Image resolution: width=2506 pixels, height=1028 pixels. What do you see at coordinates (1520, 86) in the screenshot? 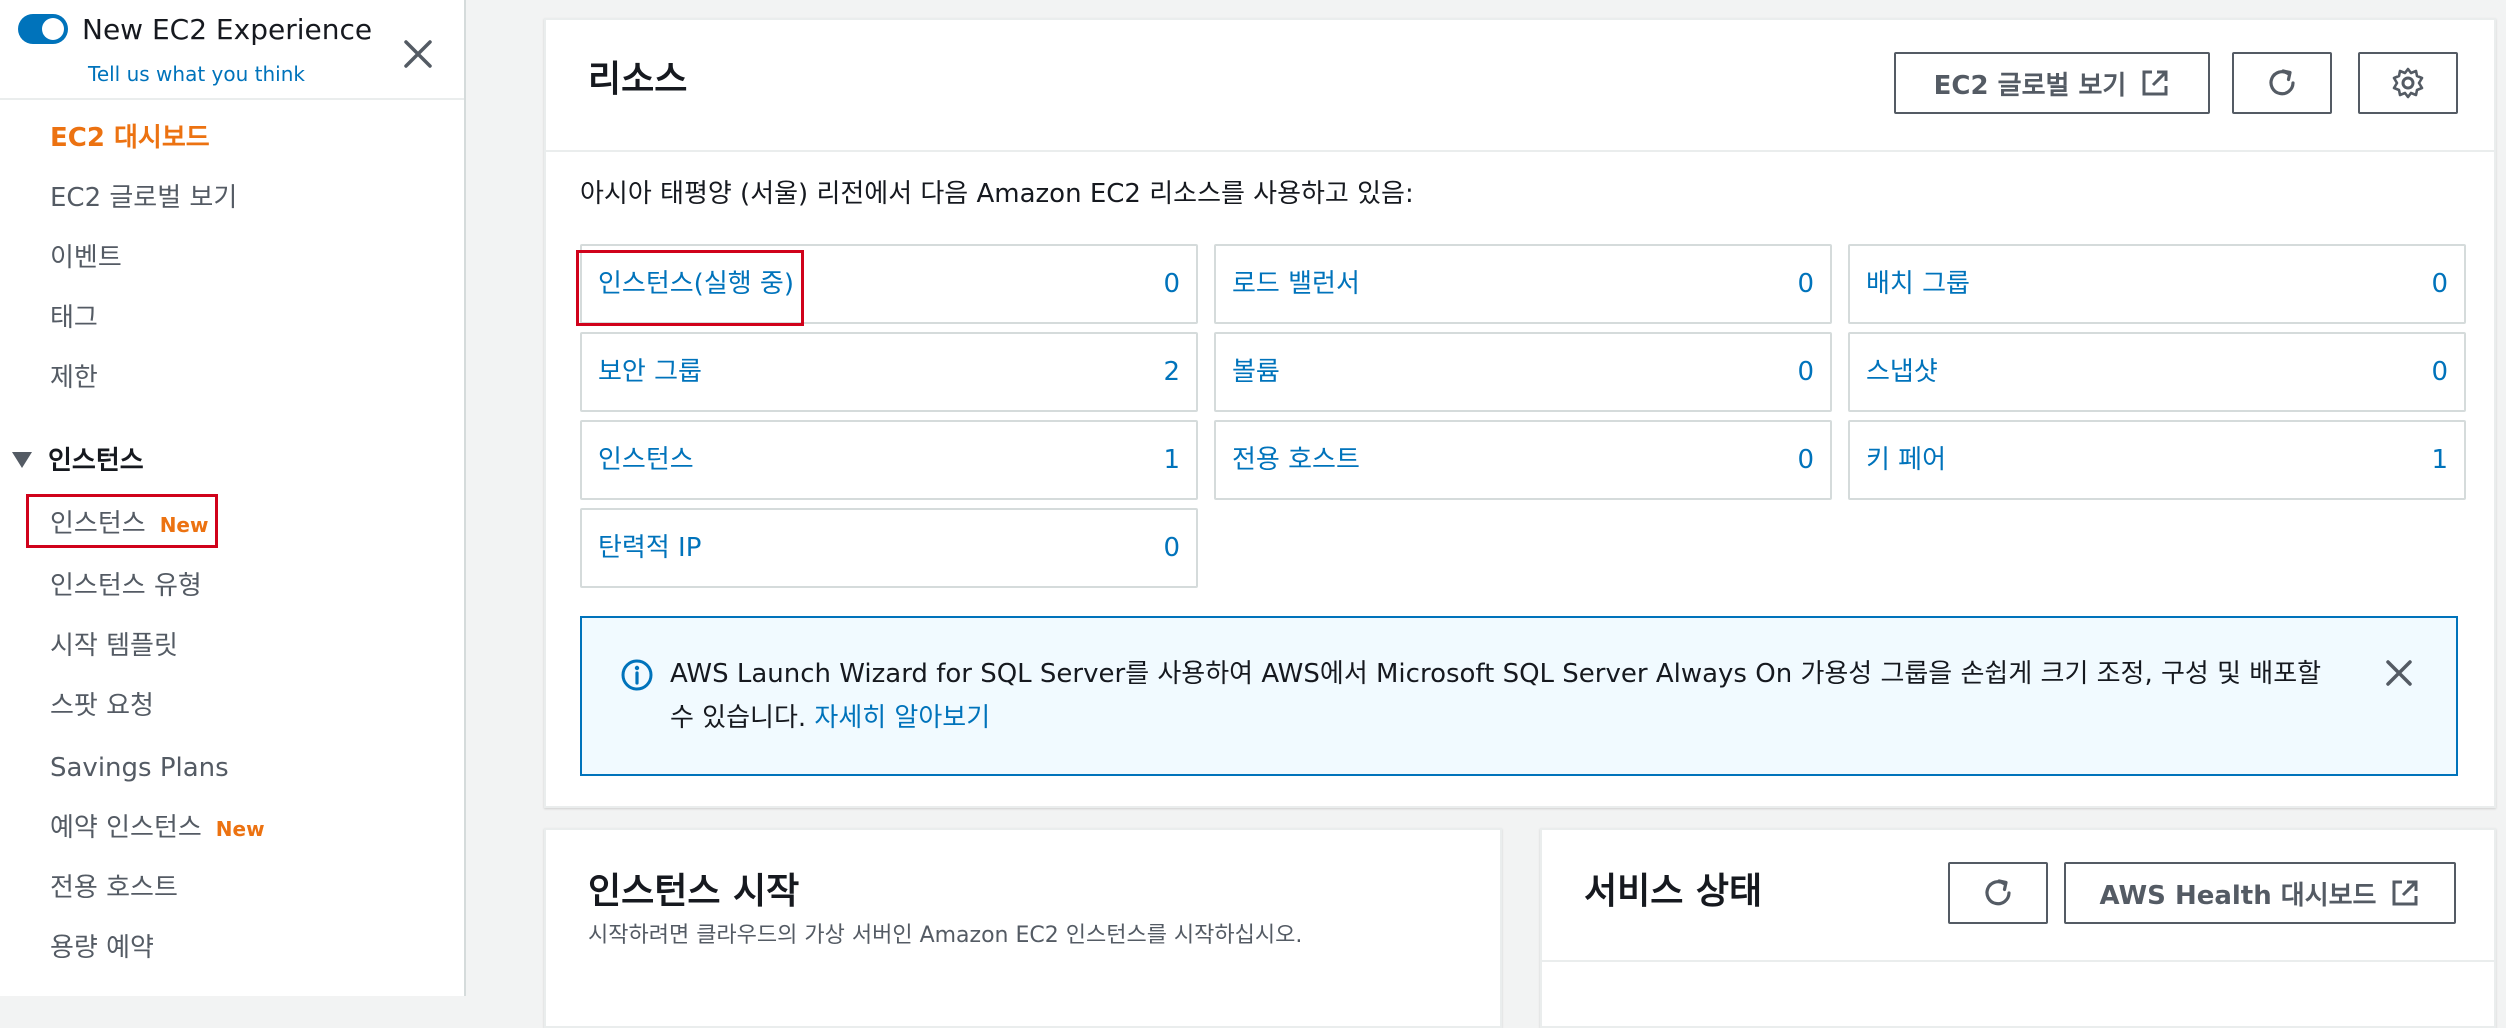
I see `resources-header: 리소스 EC2 글로벌 보기` at bounding box center [1520, 86].